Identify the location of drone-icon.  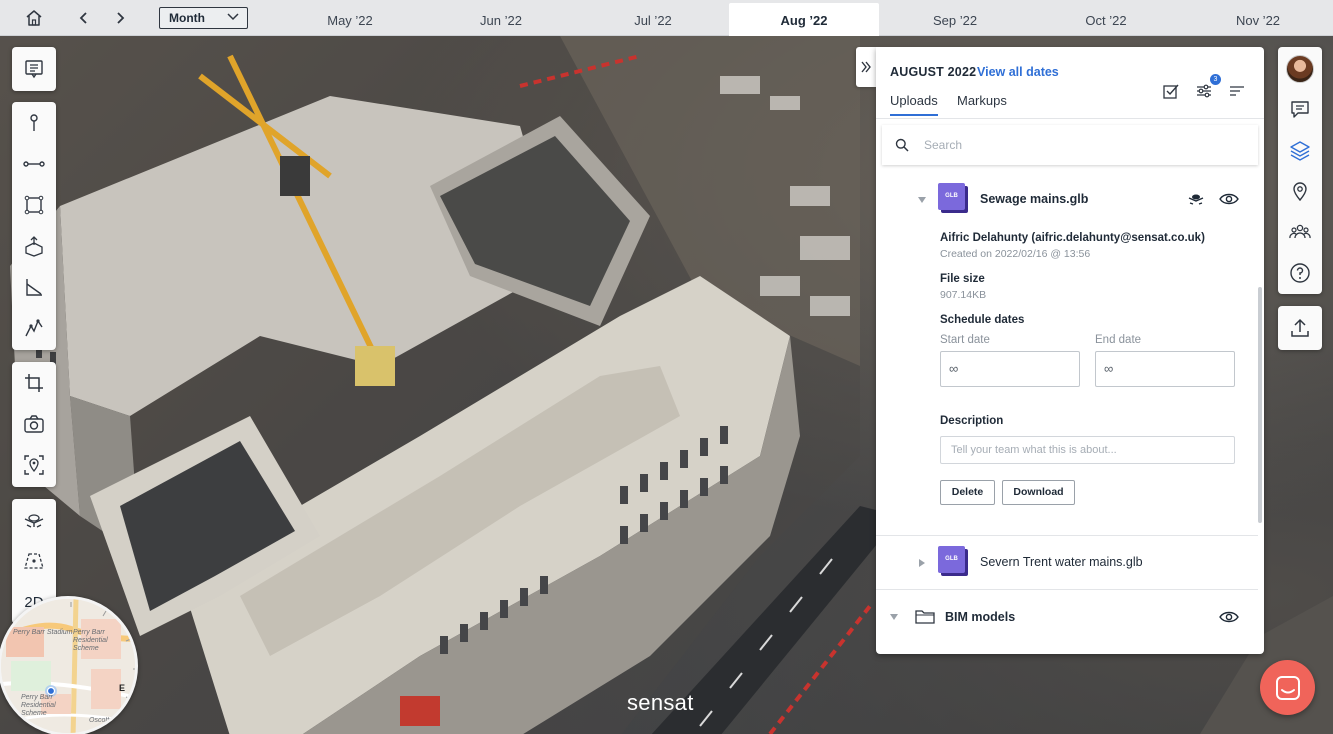
(34, 521).